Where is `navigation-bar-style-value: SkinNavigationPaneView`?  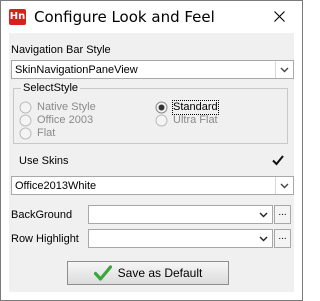
navigation-bar-style-value: SkinNavigationPaneView is located at coordinates (76, 70).